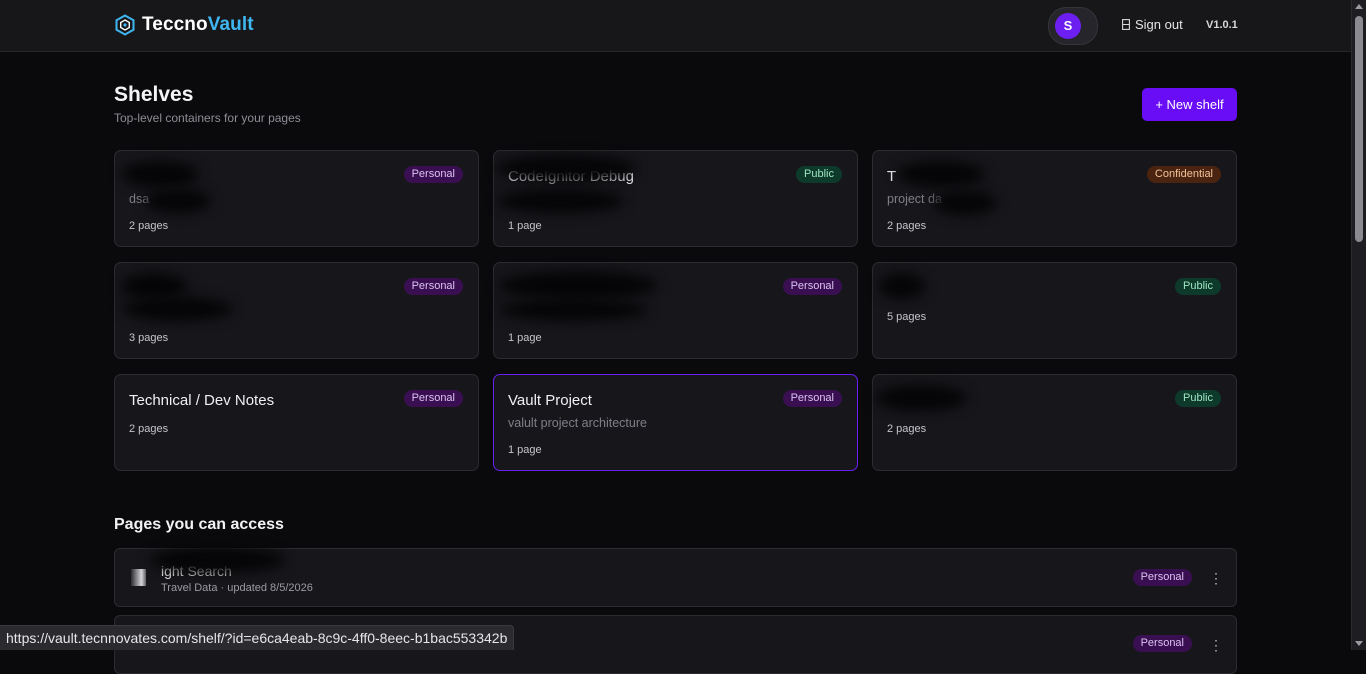 This screenshot has width=1366, height=674. Describe the element at coordinates (577, 423) in the screenshot. I see `shelf-description: valult project architecture` at that location.